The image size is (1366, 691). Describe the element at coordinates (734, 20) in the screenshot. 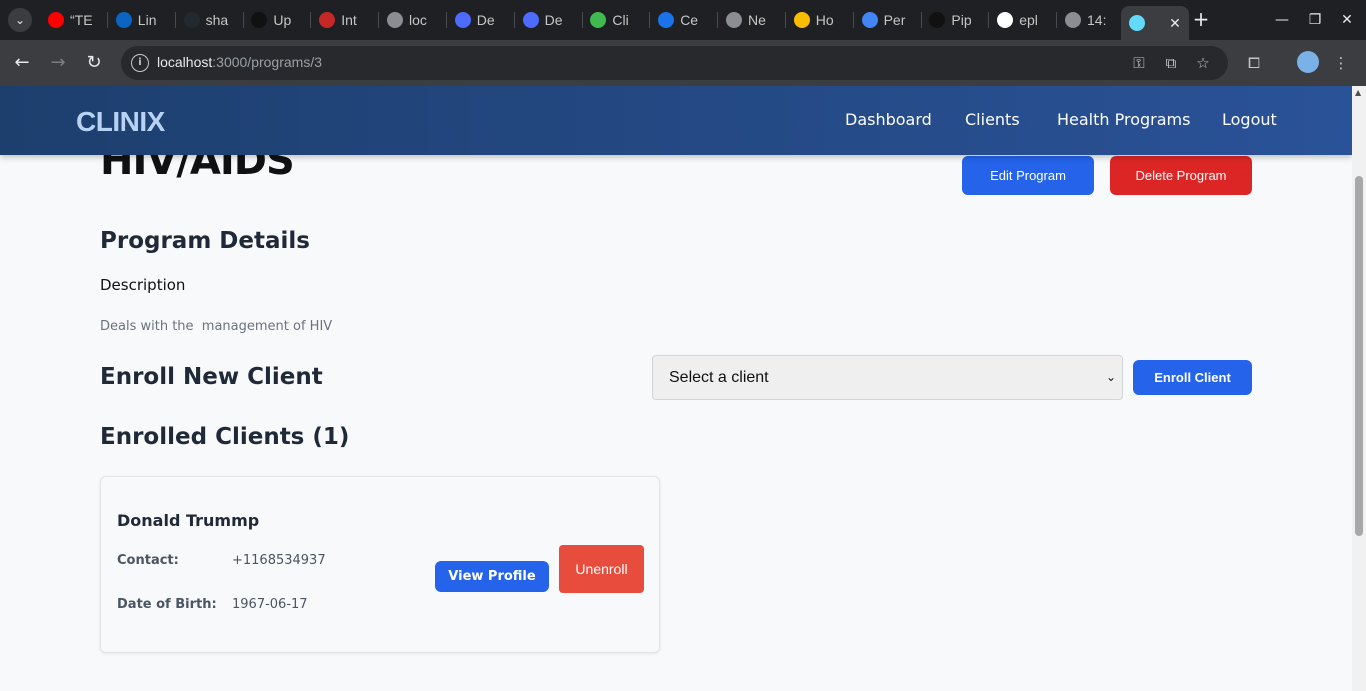

I see `chrome-icon` at that location.